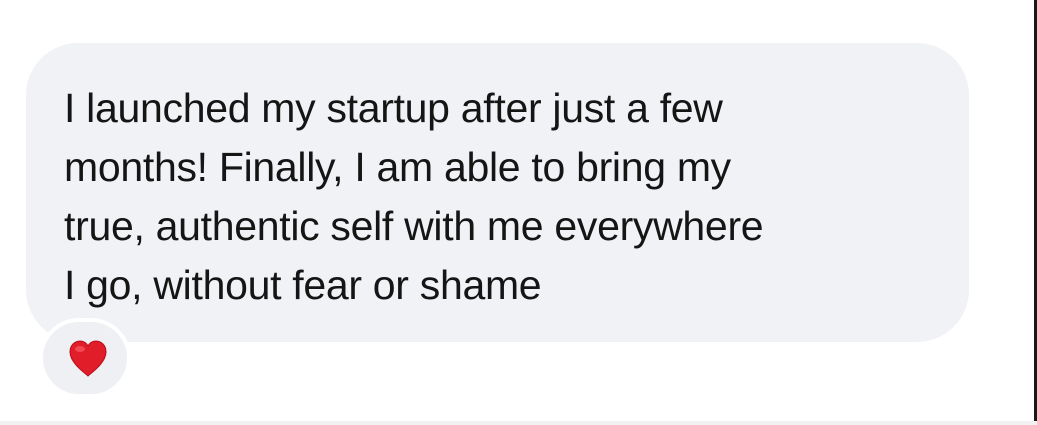 This screenshot has height=425, width=1037. Describe the element at coordinates (88, 358) in the screenshot. I see `heart-icon` at that location.